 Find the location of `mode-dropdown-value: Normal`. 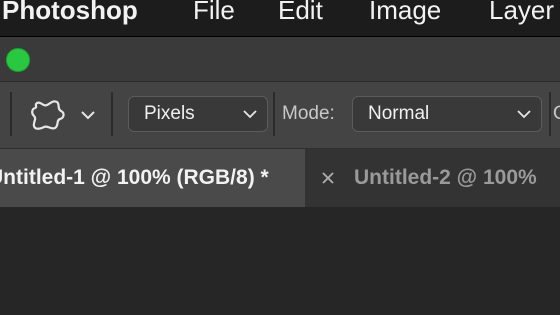

mode-dropdown-value: Normal is located at coordinates (399, 113).